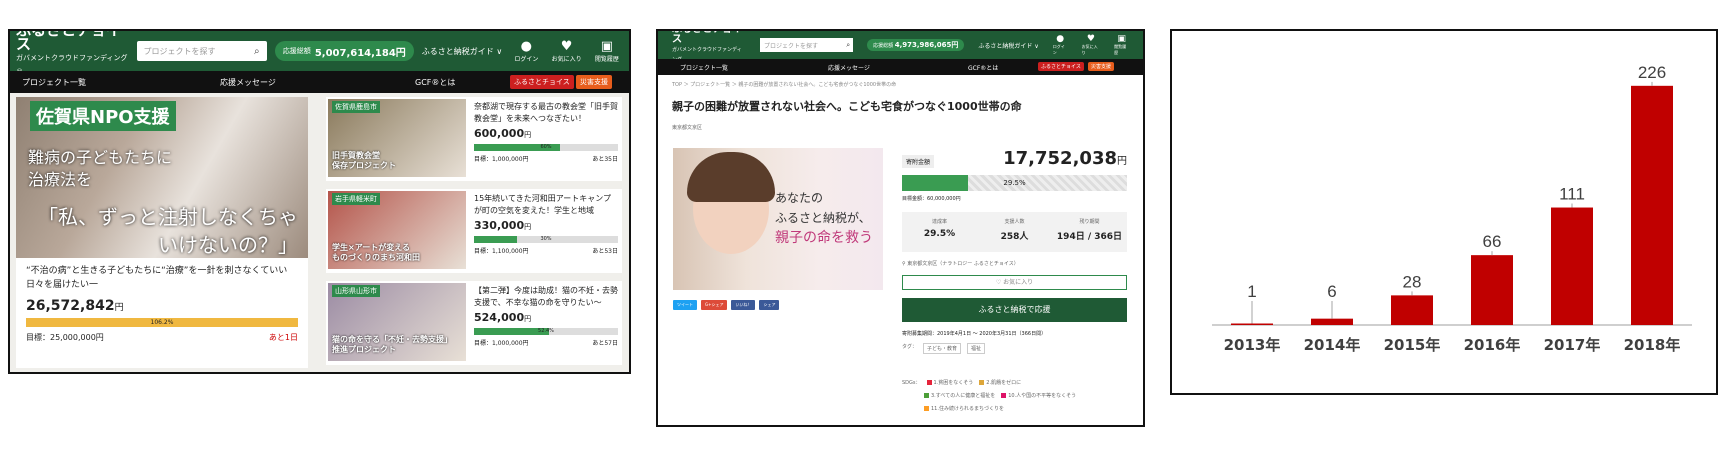 The width and height of the screenshot is (1728, 463). I want to click on progress-label: 29.5%, so click(1014, 183).